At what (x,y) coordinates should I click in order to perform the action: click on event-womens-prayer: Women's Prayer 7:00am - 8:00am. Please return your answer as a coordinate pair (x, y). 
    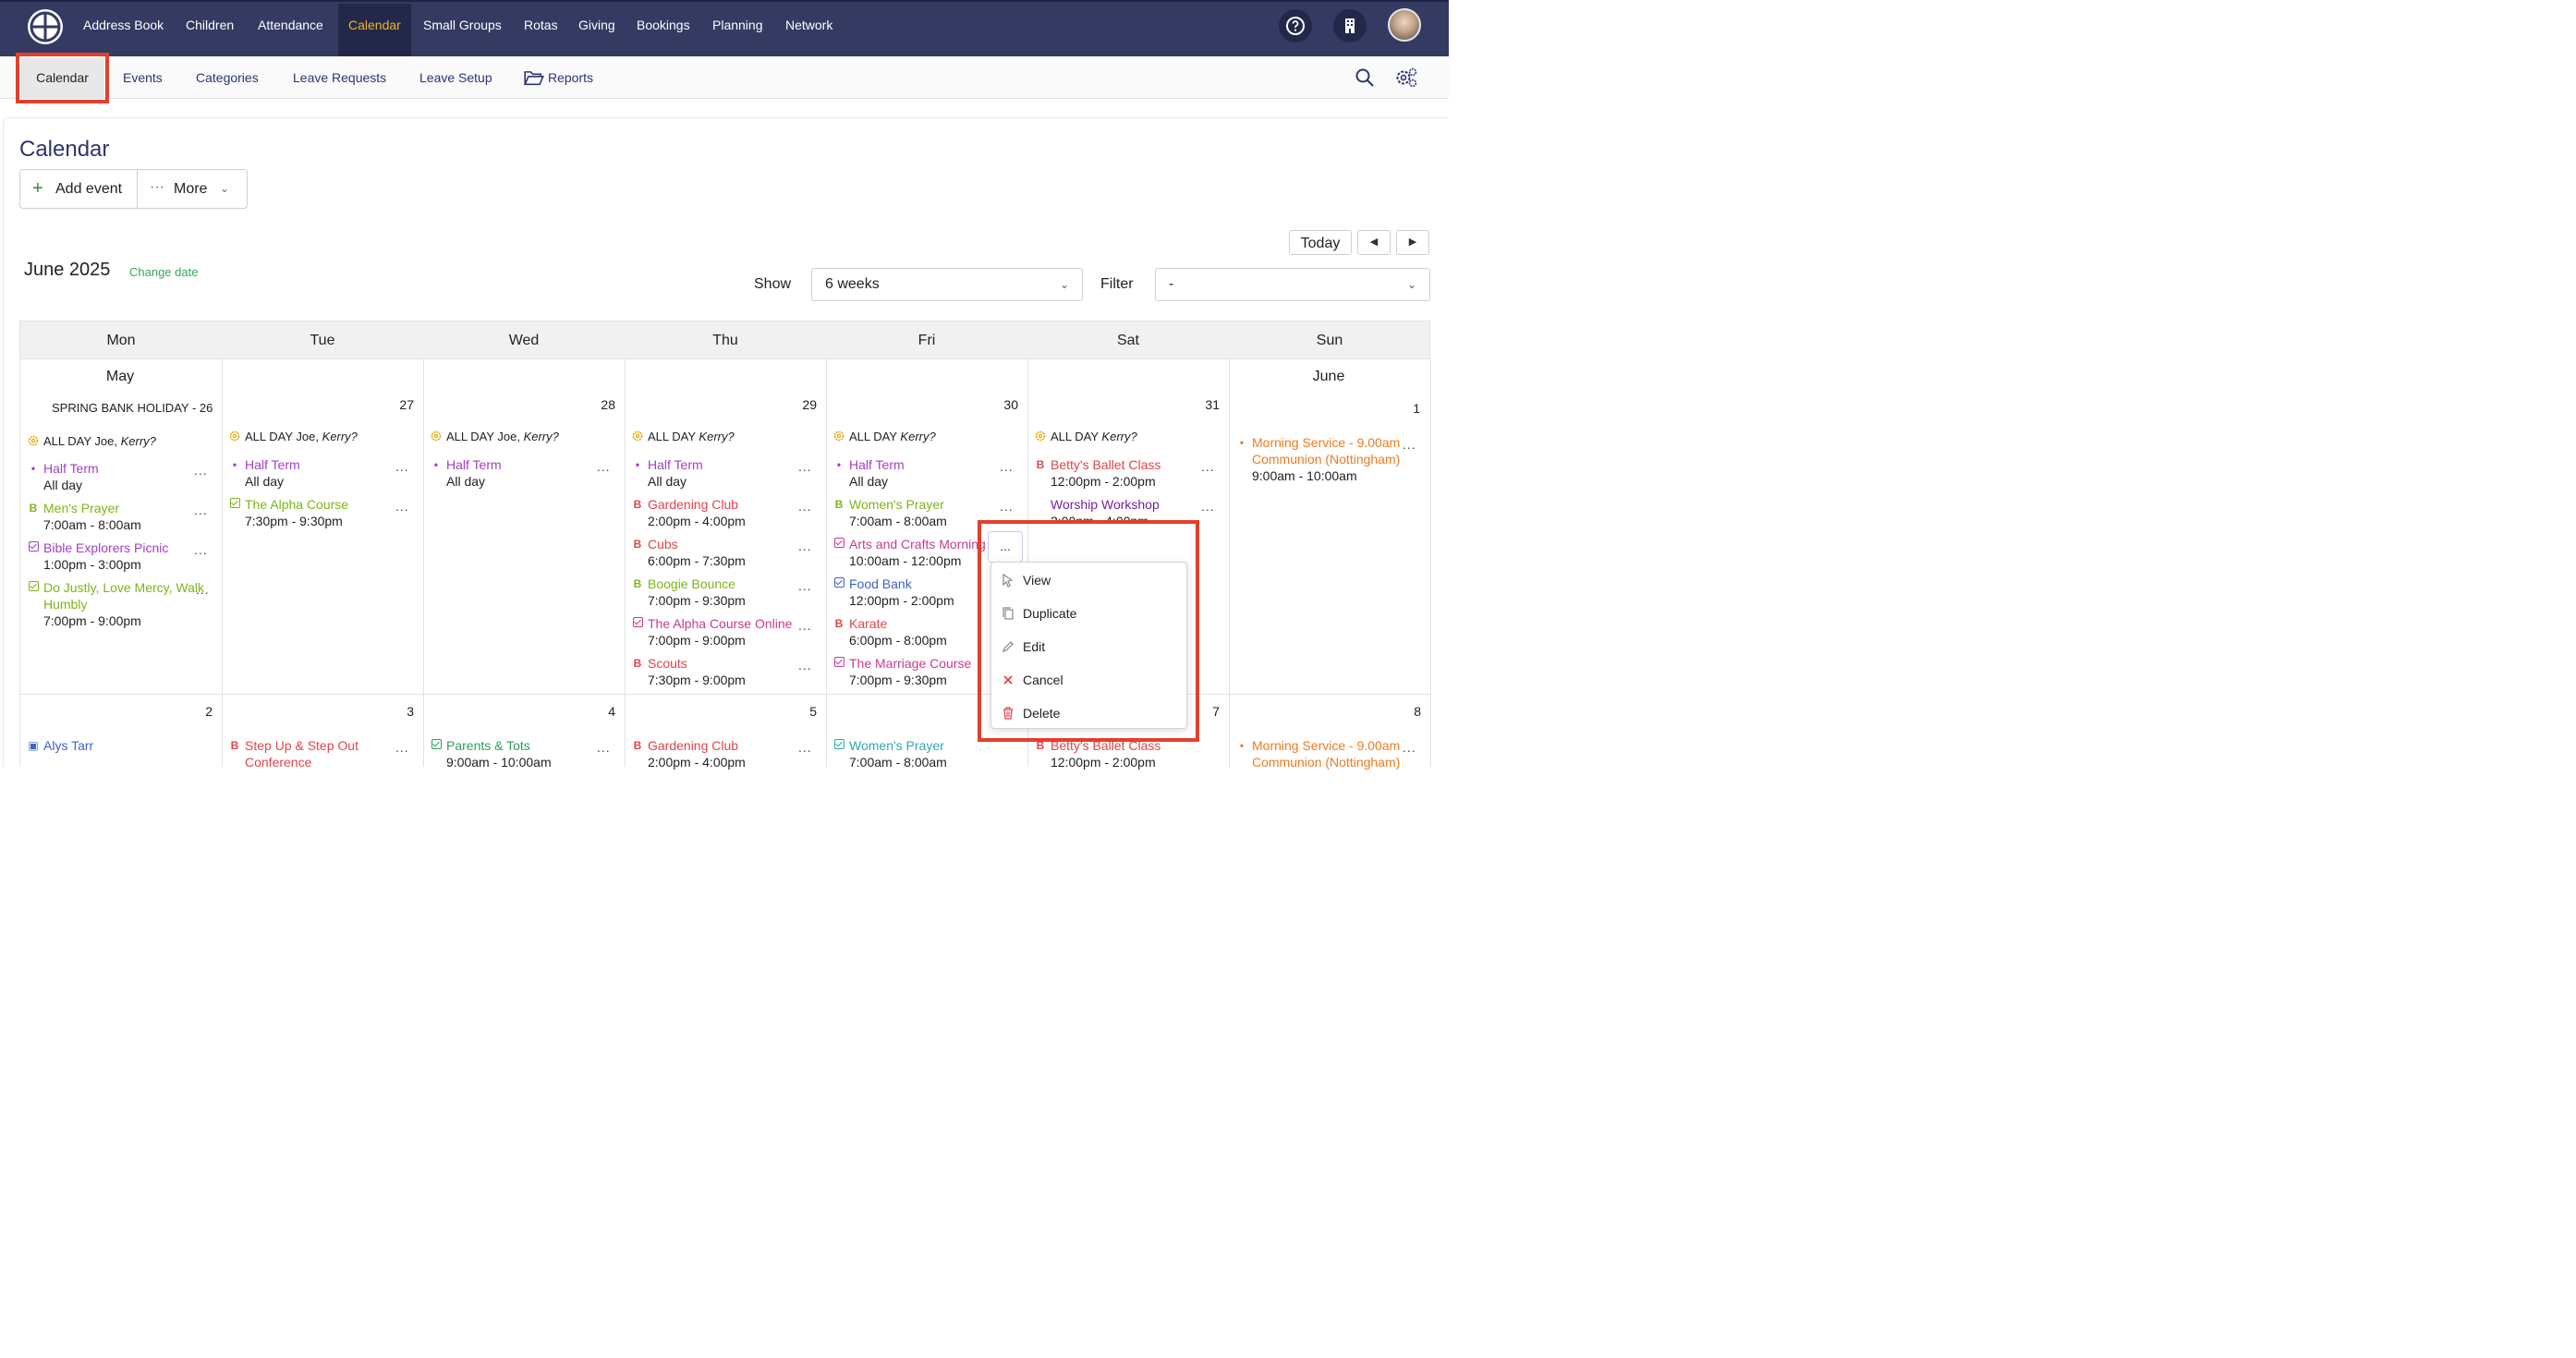
    Looking at the image, I should click on (908, 753).